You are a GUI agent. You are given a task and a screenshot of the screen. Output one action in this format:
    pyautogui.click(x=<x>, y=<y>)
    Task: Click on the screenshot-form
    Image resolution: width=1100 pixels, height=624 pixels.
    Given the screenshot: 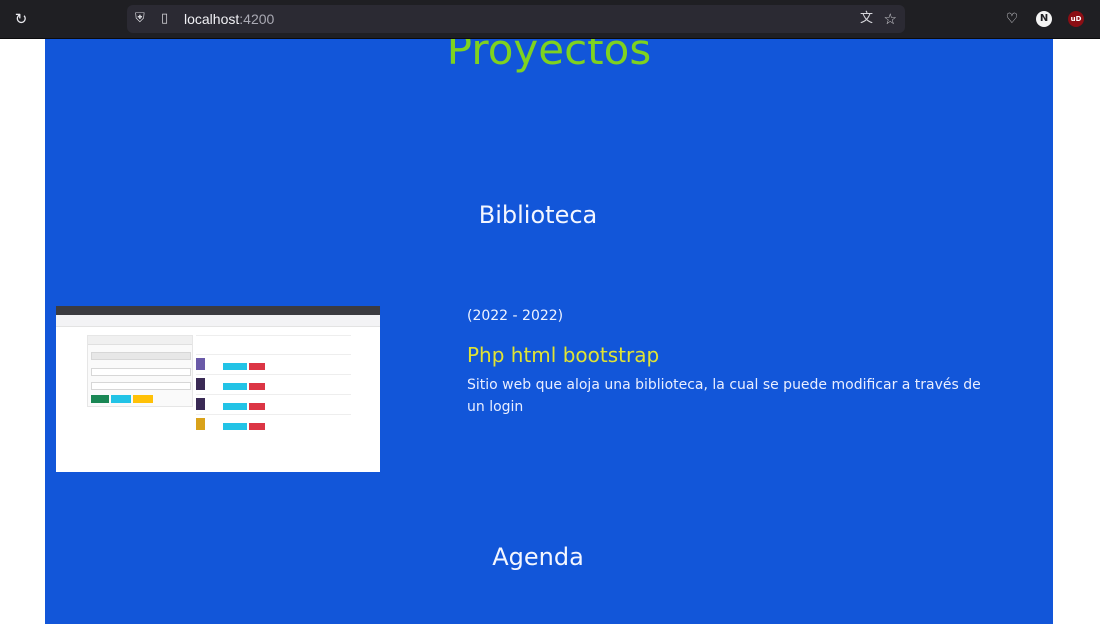 What is the action you would take?
    pyautogui.click(x=140, y=371)
    